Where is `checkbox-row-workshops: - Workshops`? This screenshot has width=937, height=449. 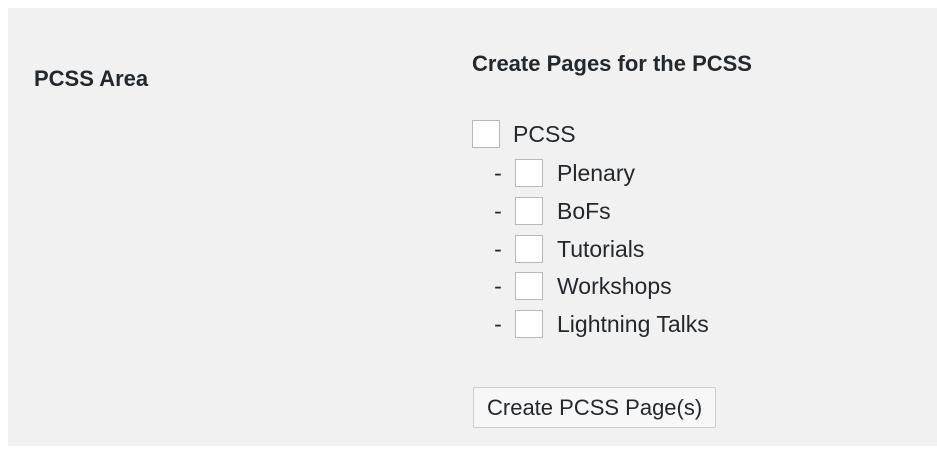 checkbox-row-workshops: - Workshops is located at coordinates (580, 286).